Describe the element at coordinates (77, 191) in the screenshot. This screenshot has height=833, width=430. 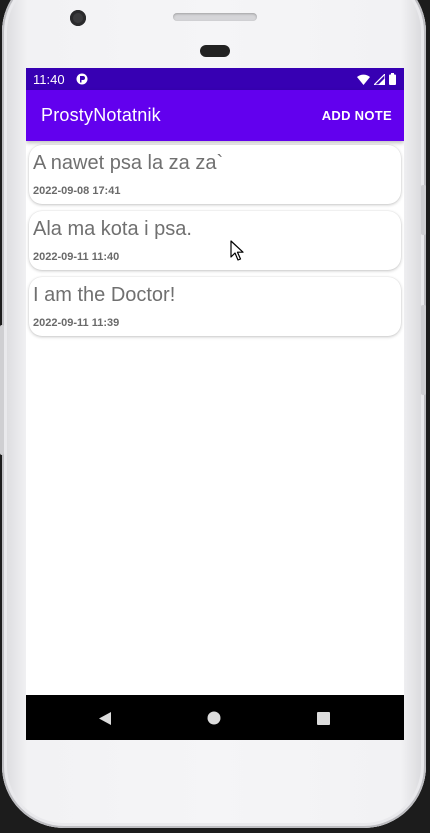
I see `note-date: 2022-09-08 17:41` at that location.